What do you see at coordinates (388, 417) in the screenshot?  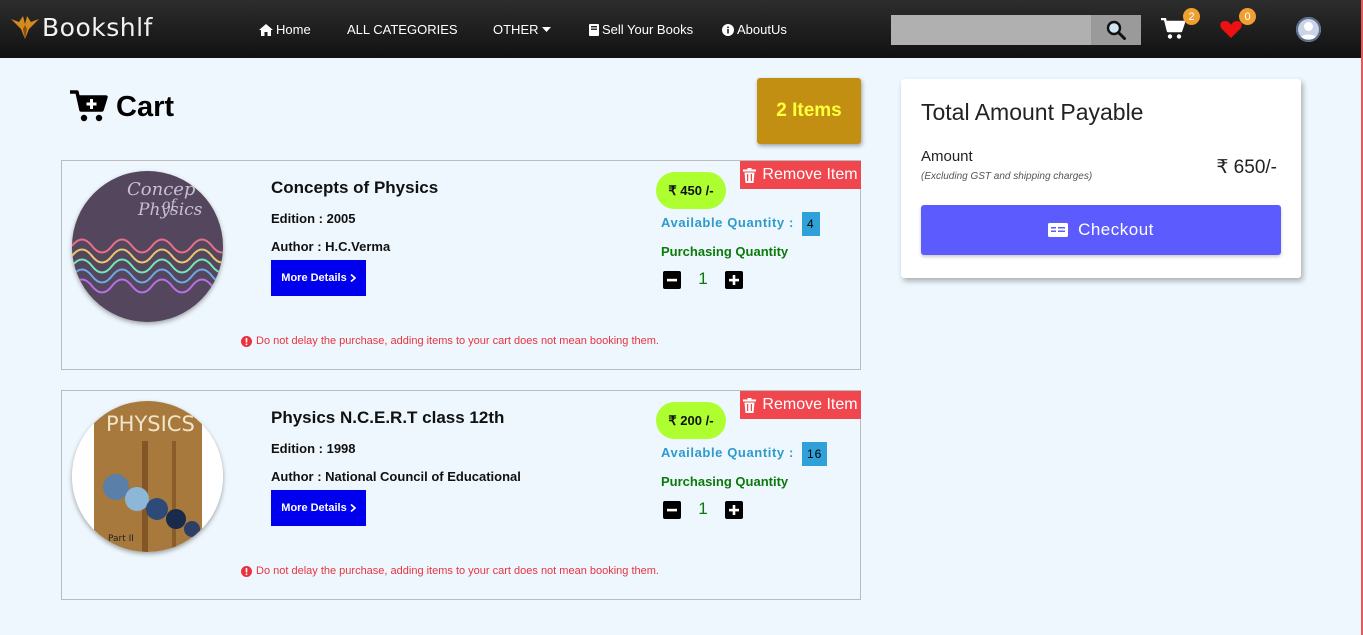 I see `book-title: Physics N.C.E.R.T class 12th` at bounding box center [388, 417].